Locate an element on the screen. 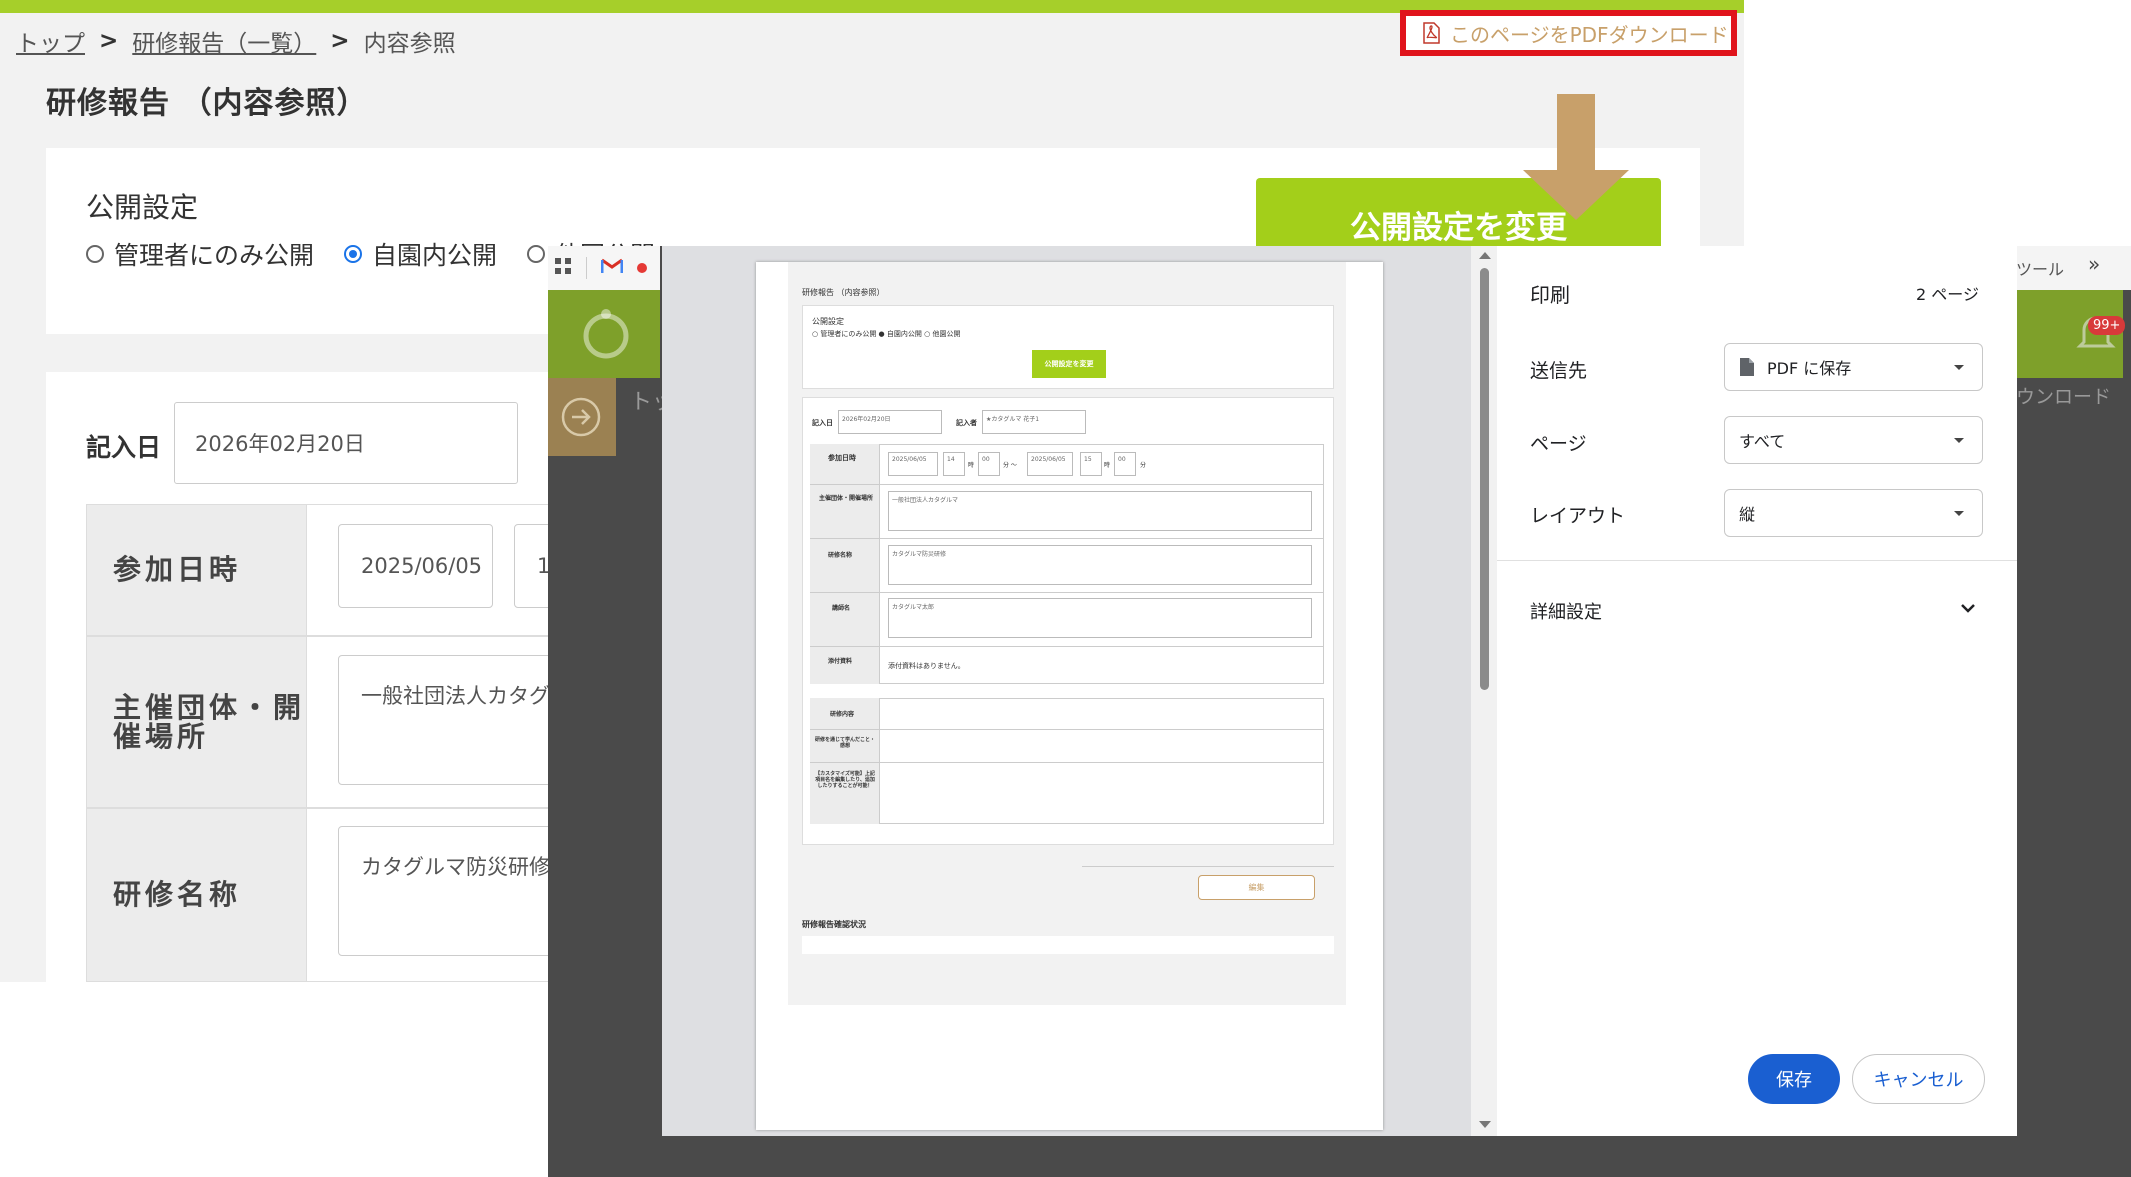 The image size is (2131, 1177). row-label: 研修名称 is located at coordinates (197, 895).